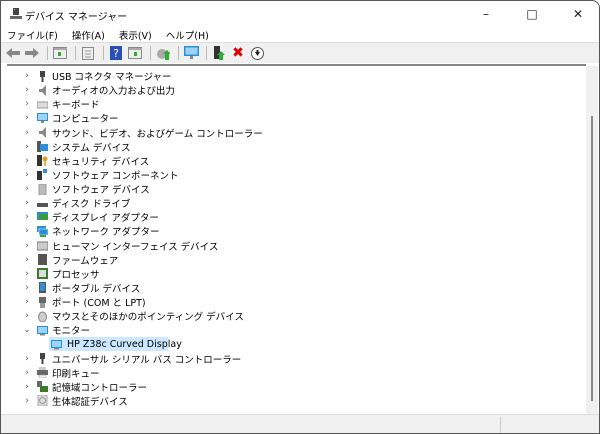 Image resolution: width=600 pixels, height=434 pixels. I want to click on hid-icon, so click(42, 245).